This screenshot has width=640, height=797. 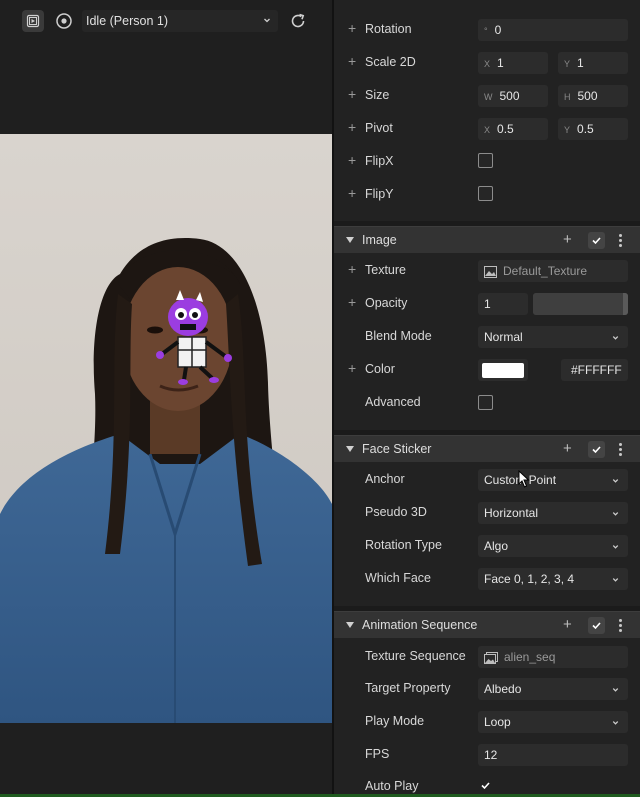 I want to click on scale-y-input: Y1, so click(x=593, y=63).